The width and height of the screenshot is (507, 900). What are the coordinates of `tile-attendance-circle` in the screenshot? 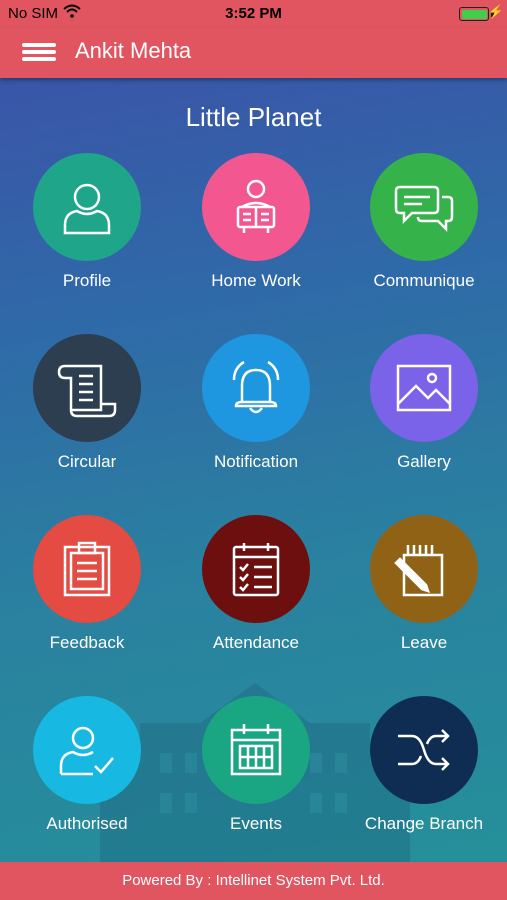 It's located at (256, 569).